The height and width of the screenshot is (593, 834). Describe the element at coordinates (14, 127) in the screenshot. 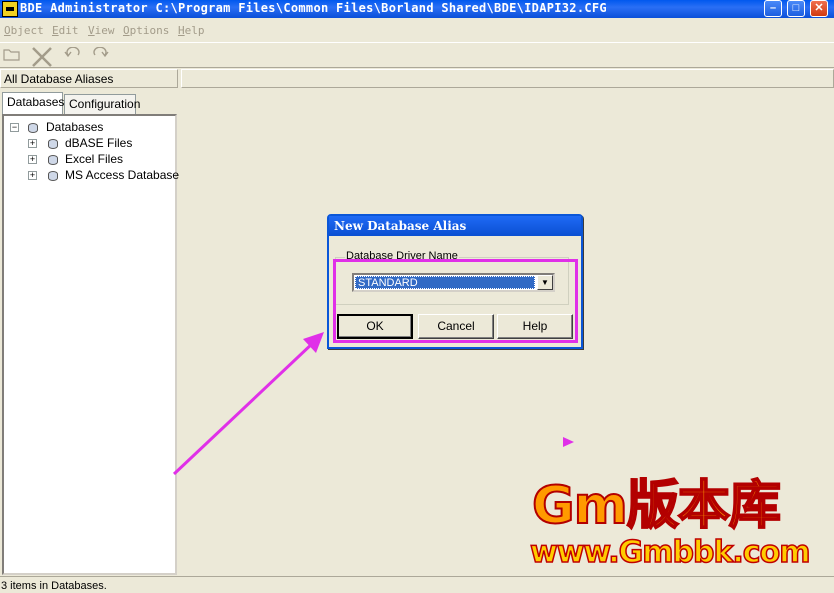

I see `collapse-icon: −` at that location.